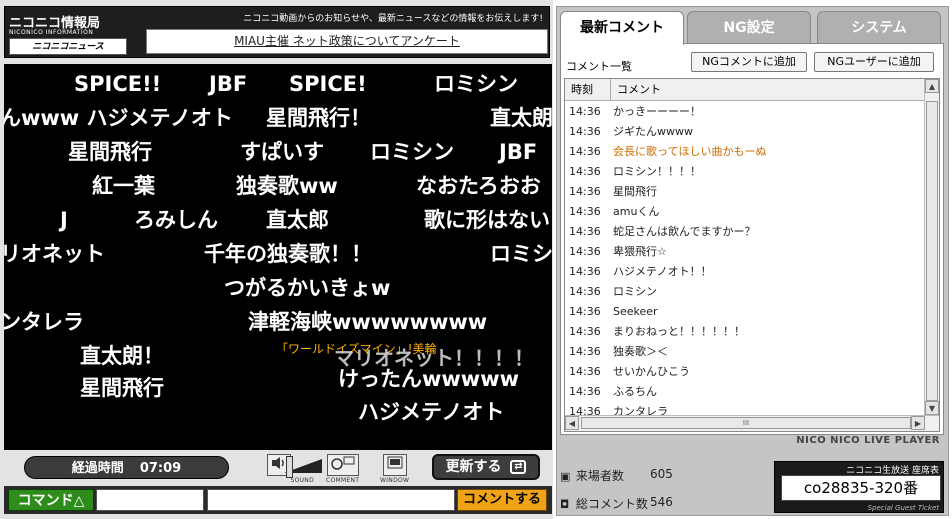  Describe the element at coordinates (651, 371) in the screenshot. I see `row-comment: せいかんひこう` at that location.